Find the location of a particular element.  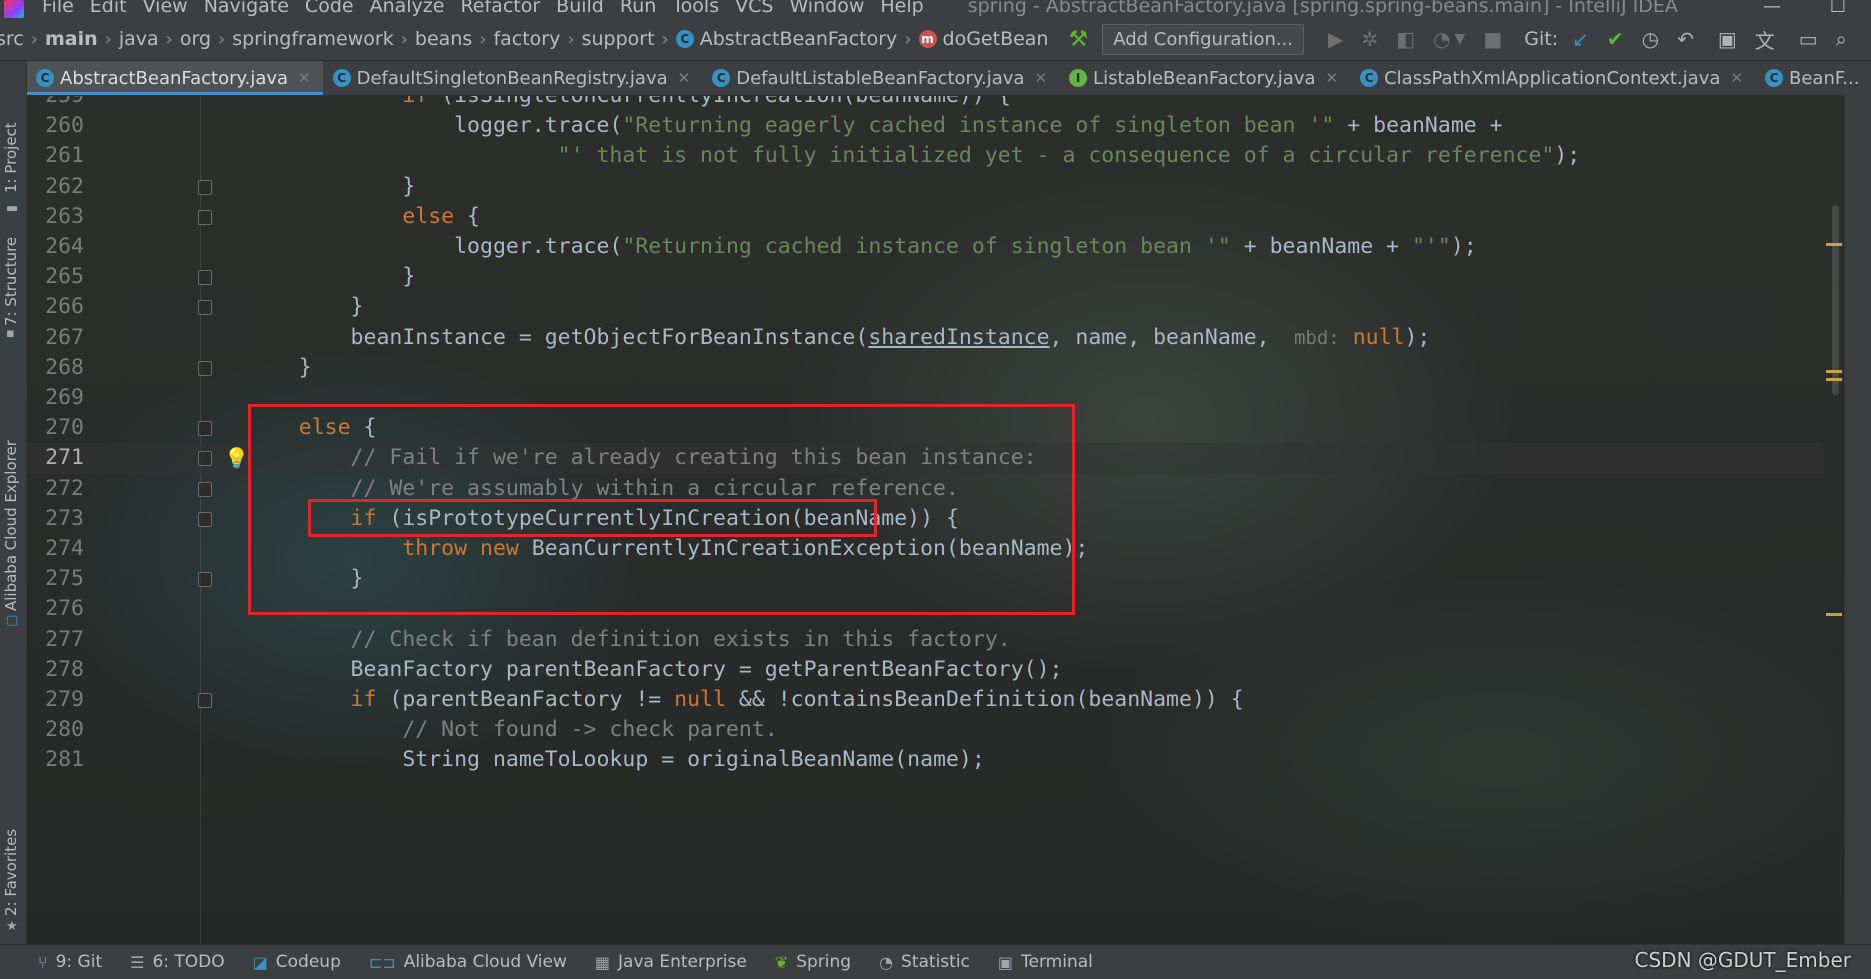

breadcrumb-class: C AbstractBeanFactory › is located at coordinates (797, 39).